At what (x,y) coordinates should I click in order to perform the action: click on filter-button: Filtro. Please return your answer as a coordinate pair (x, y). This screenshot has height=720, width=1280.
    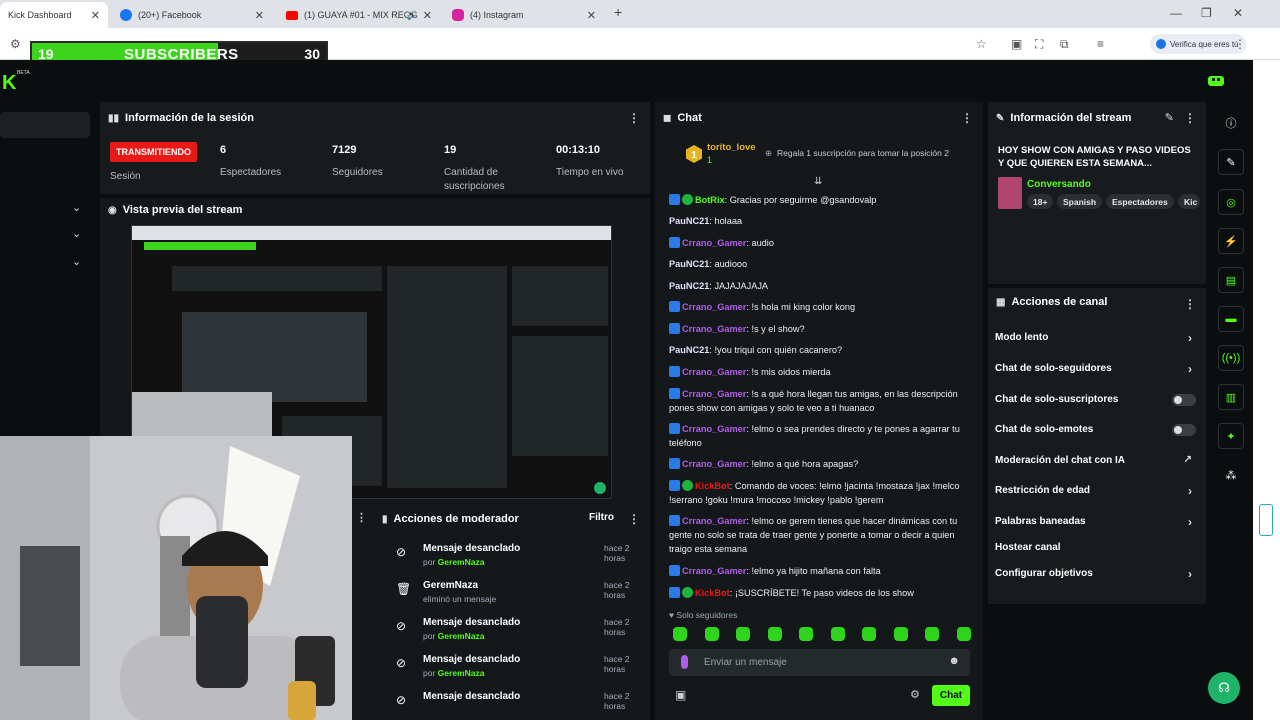
    Looking at the image, I should click on (601, 517).